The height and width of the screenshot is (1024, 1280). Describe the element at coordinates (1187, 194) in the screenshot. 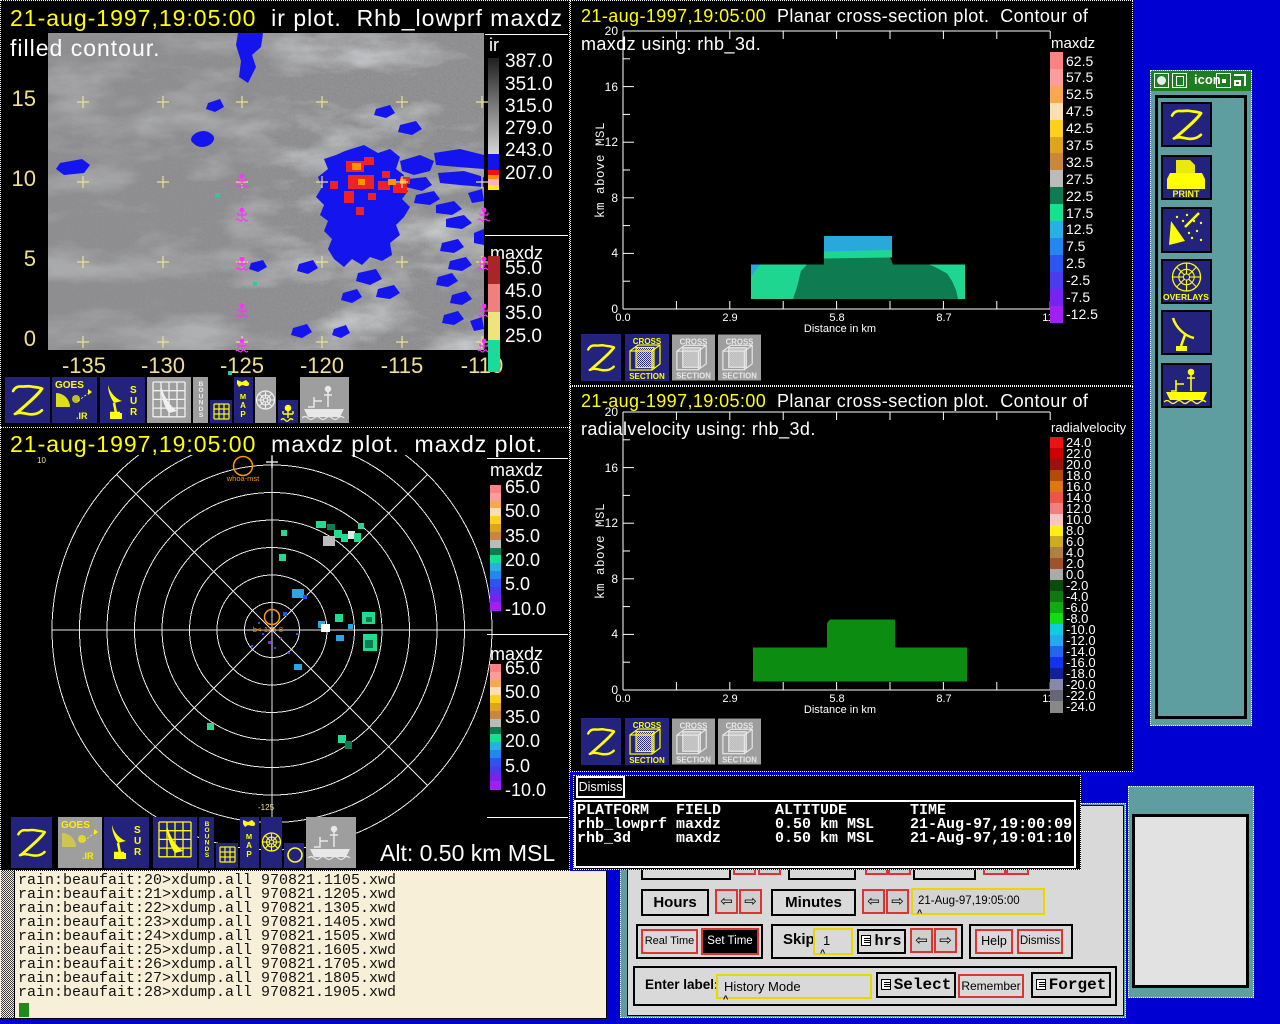

I see `svg-text: PRINT` at that location.